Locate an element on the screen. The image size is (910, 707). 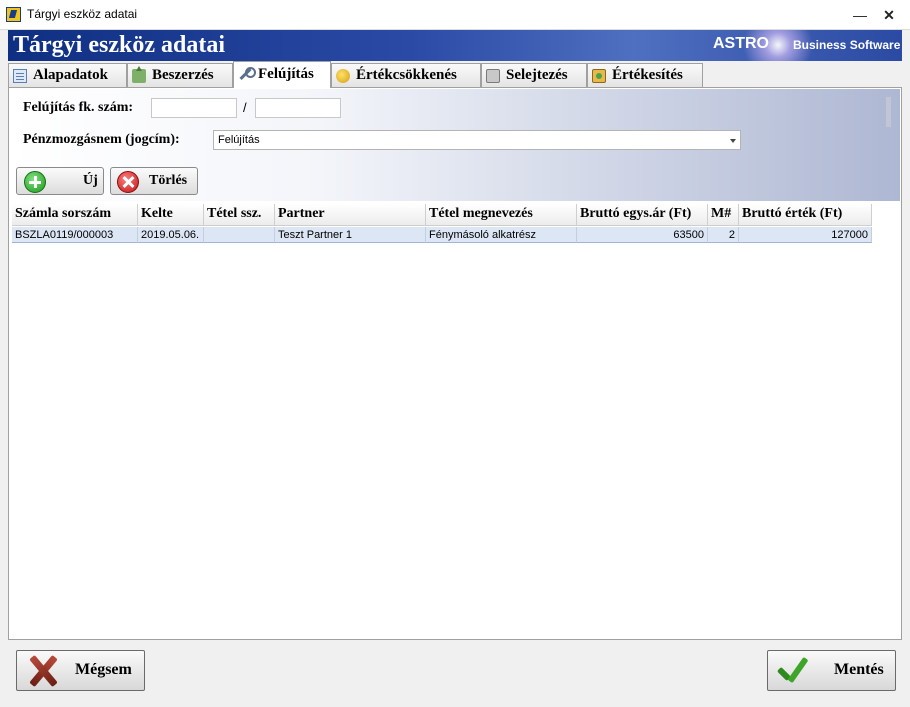
ledger-number-label: Felújítás fk. szám: is located at coordinates (78, 107).